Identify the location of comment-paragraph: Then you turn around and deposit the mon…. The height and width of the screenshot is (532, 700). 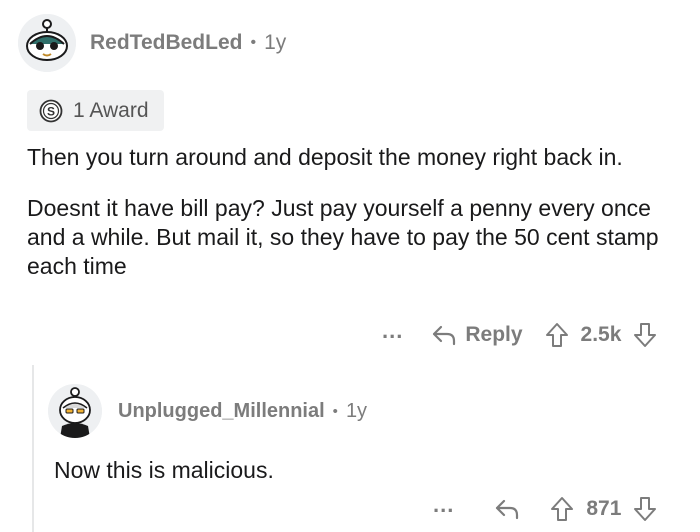
(325, 157).